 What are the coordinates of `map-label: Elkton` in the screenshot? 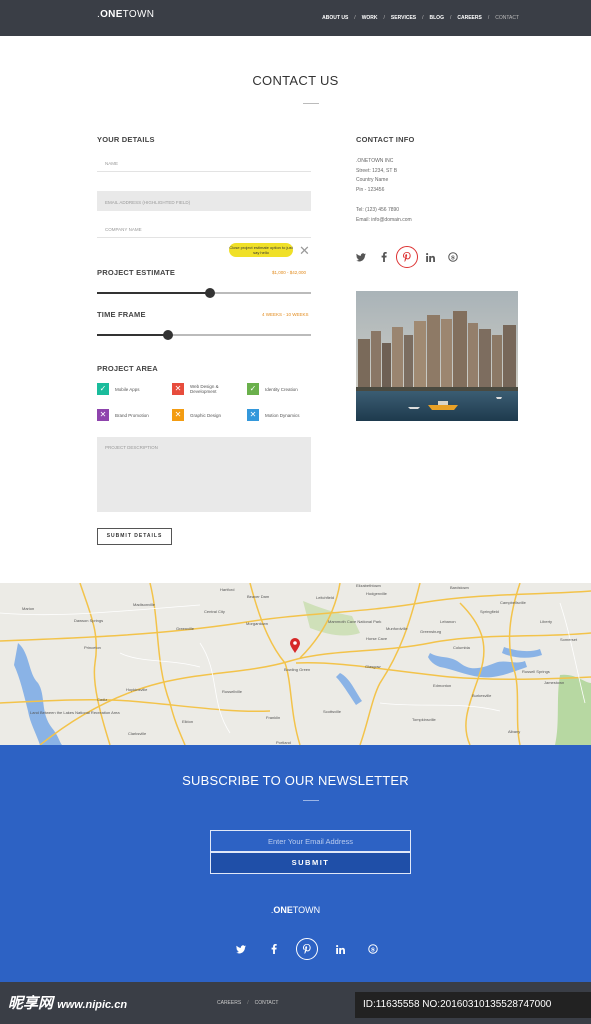 It's located at (187, 721).